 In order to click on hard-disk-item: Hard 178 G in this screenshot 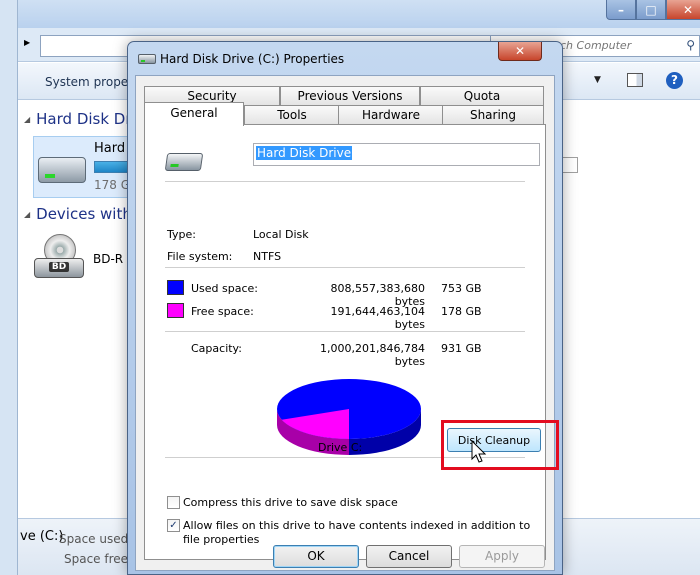, I will do `click(83, 167)`.